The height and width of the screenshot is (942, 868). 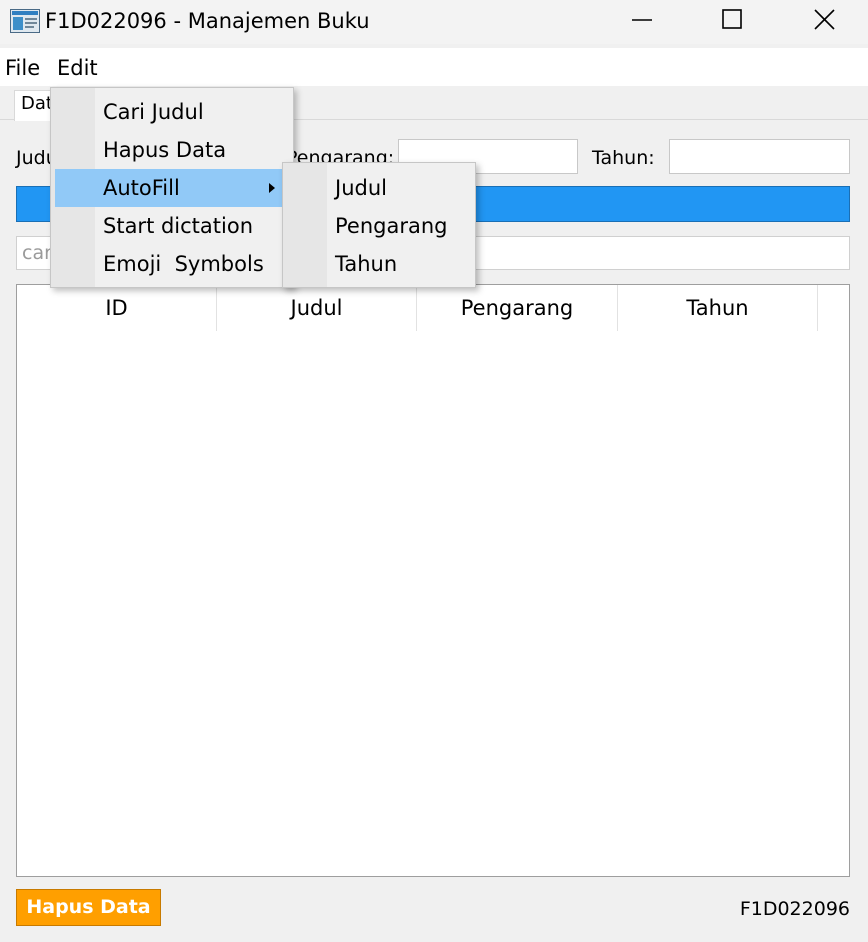 What do you see at coordinates (172, 226) in the screenshot?
I see `menu-item-start-dictation: Start dictation` at bounding box center [172, 226].